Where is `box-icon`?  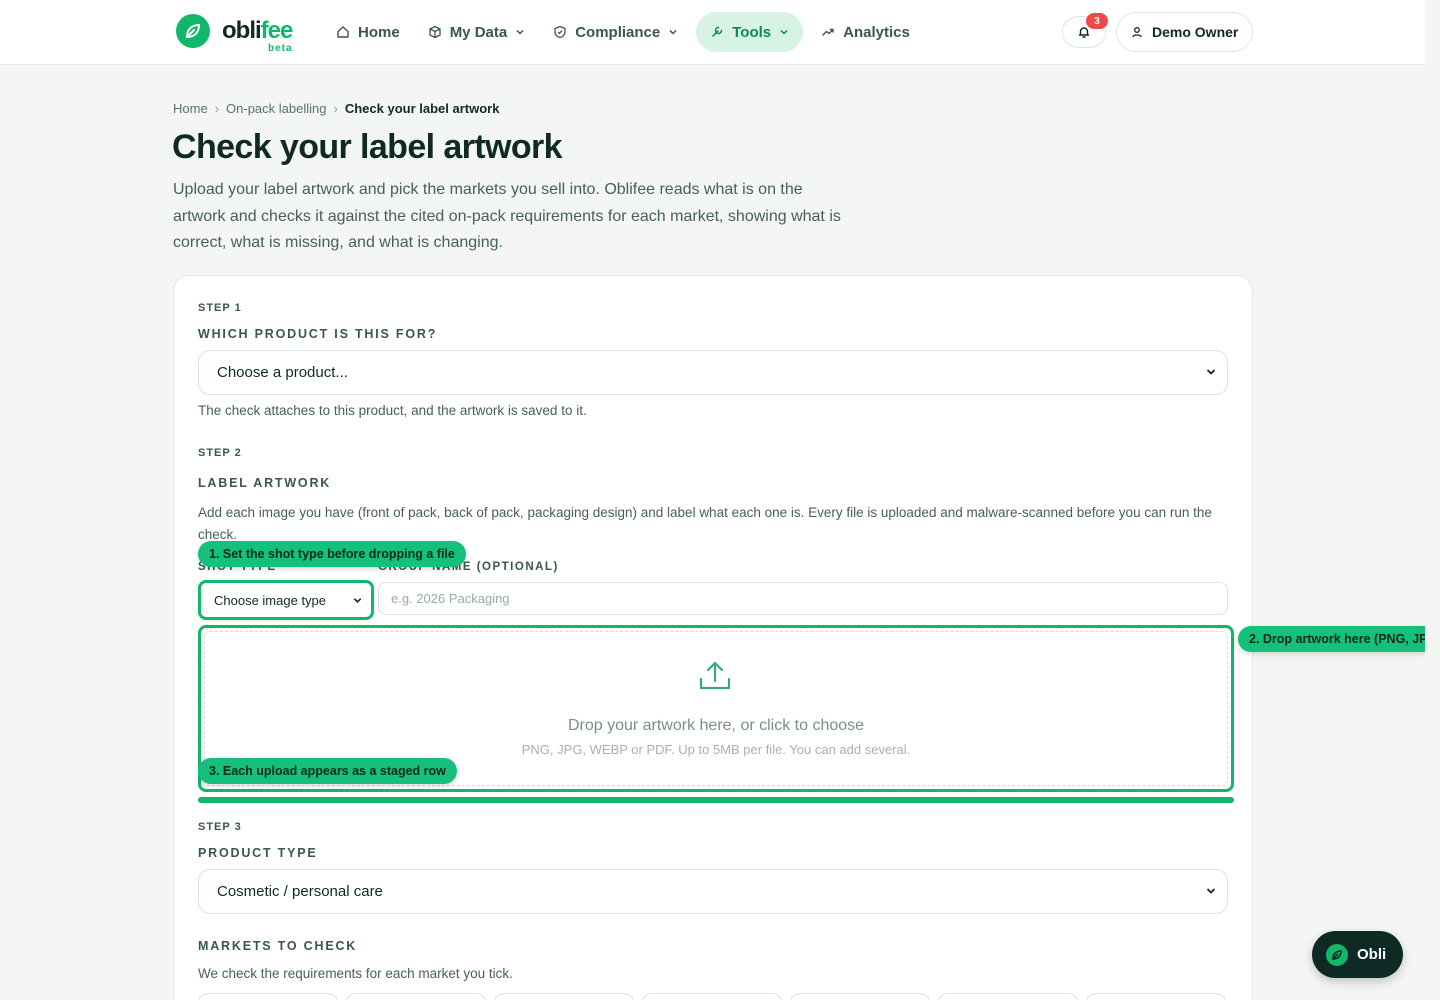
box-icon is located at coordinates (435, 32).